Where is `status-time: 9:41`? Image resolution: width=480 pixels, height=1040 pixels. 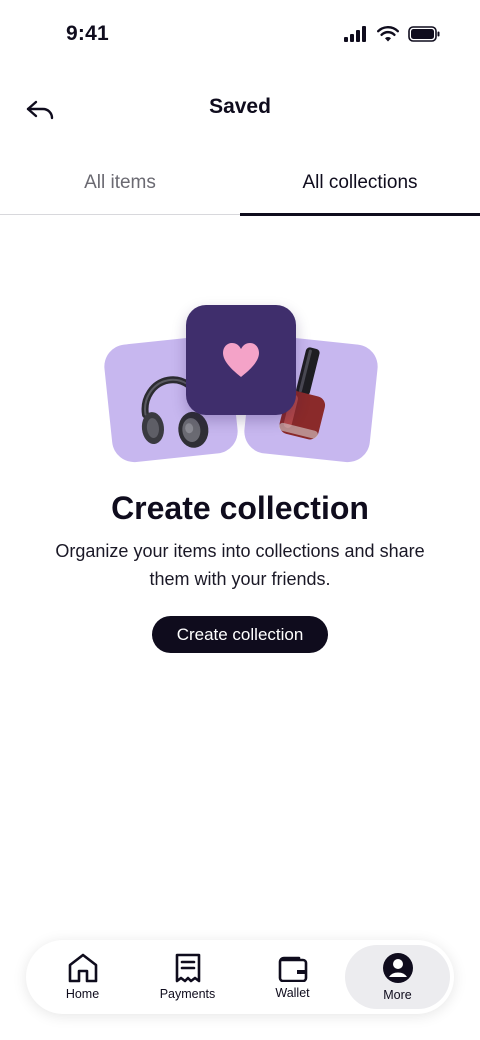 status-time: 9:41 is located at coordinates (87, 33).